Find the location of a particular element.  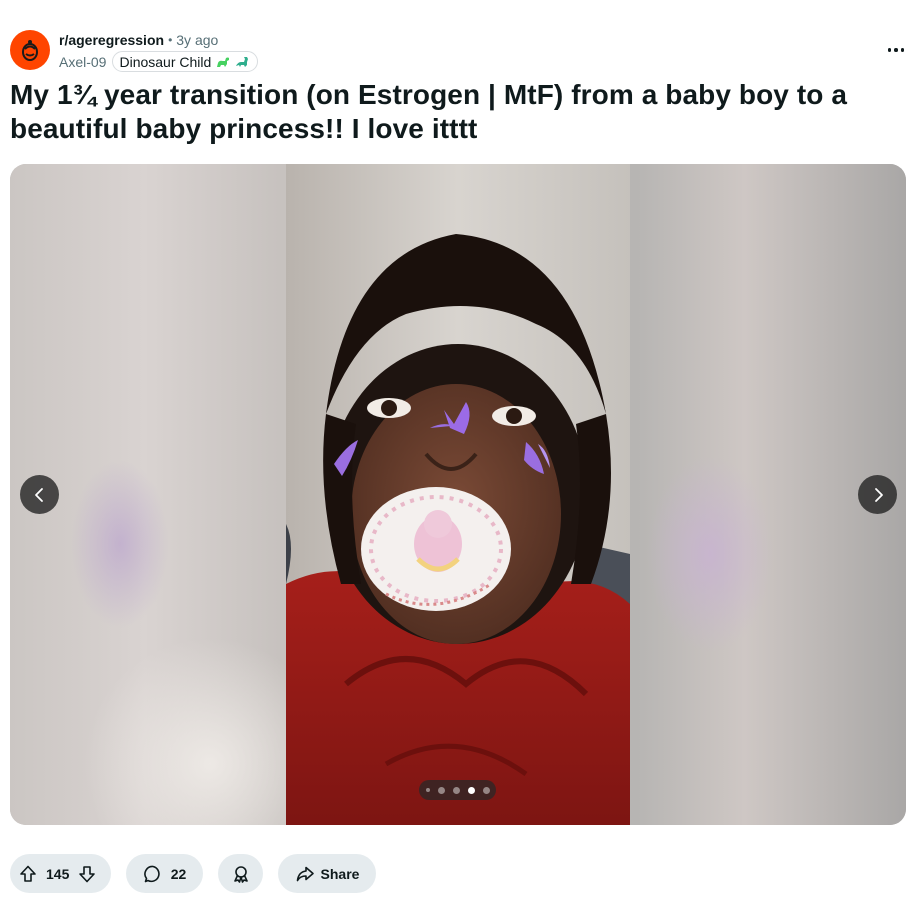

gallery-next-button is located at coordinates (877, 494).